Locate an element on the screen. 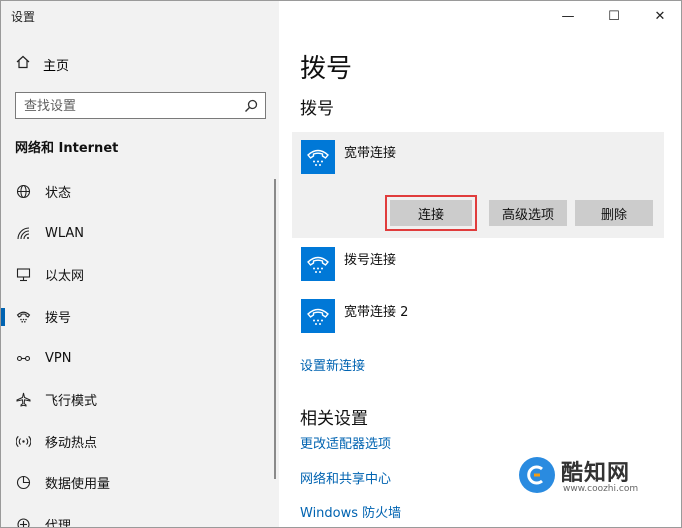 The height and width of the screenshot is (528, 682). search-icon is located at coordinates (251, 105).